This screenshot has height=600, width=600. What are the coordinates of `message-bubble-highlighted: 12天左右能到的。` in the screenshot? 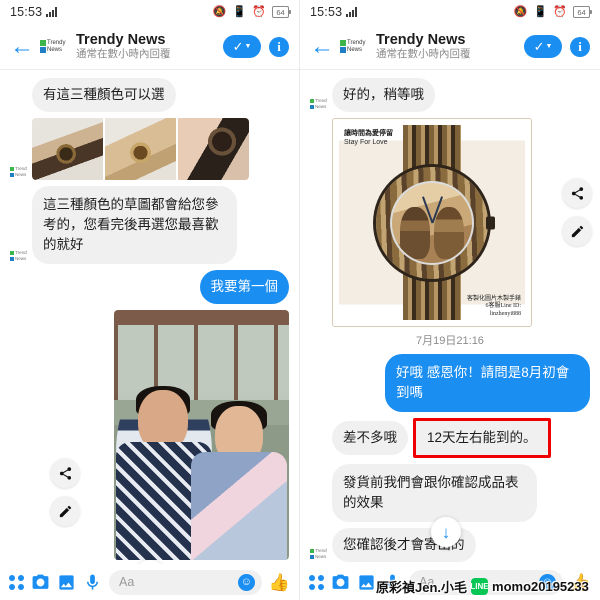 It's located at (482, 438).